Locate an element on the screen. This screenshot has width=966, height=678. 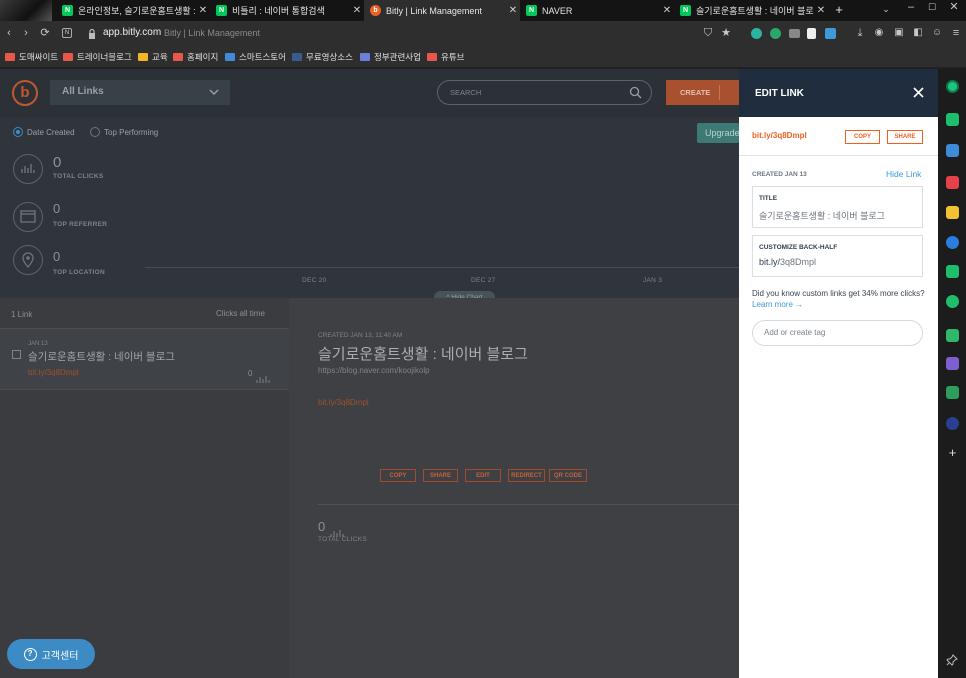
sort-top-performing: Top Performing is located at coordinates (124, 132).